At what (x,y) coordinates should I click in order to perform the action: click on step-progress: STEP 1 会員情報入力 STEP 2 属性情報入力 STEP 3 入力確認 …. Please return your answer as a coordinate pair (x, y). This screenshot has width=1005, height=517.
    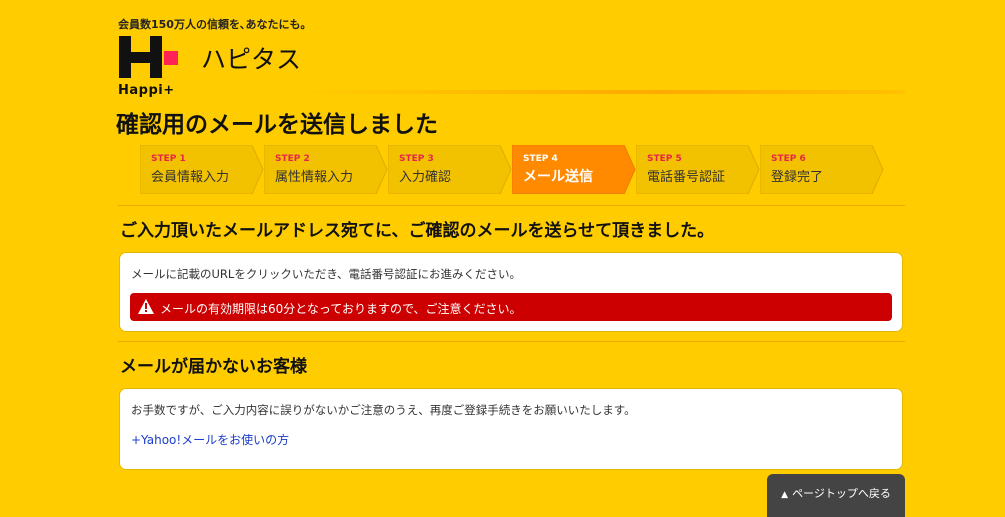
    Looking at the image, I should click on (512, 169).